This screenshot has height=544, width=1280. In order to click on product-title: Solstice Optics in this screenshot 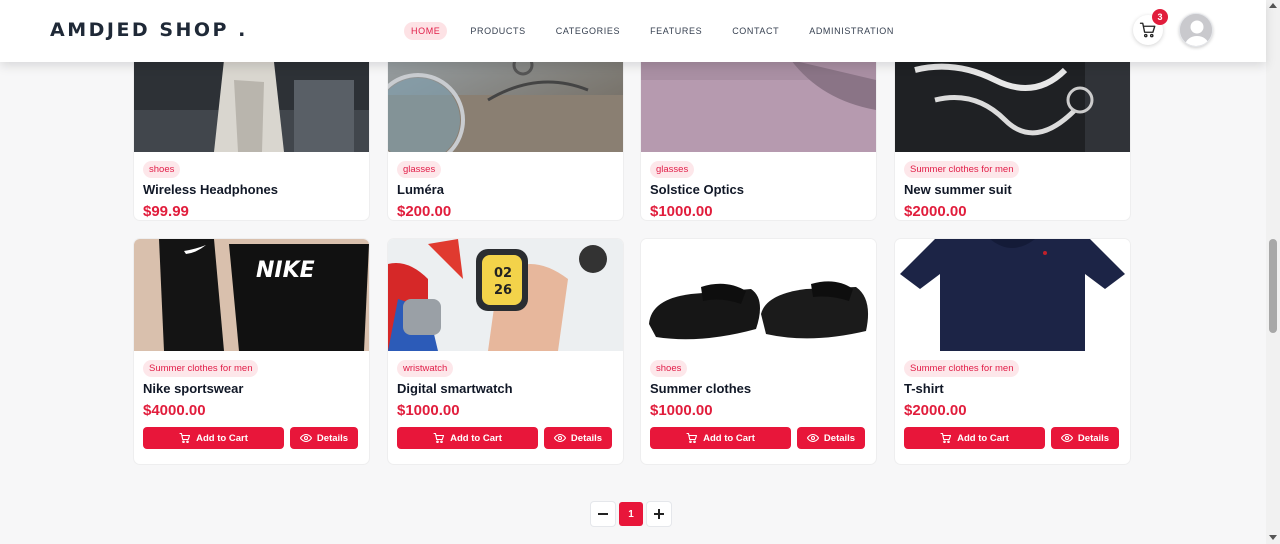, I will do `click(697, 189)`.